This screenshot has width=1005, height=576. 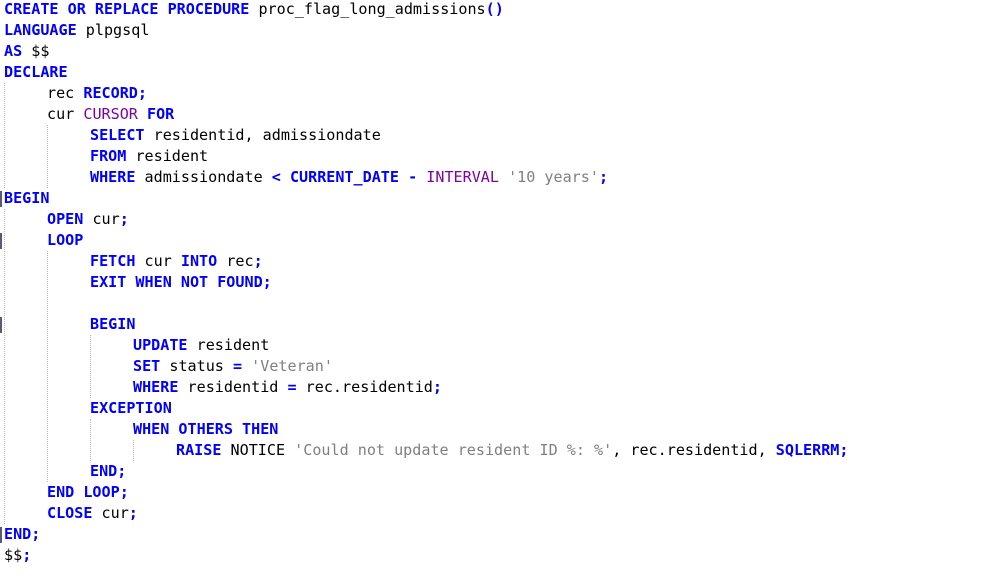 I want to click on code-line-8: FROM resident, so click(x=149, y=156).